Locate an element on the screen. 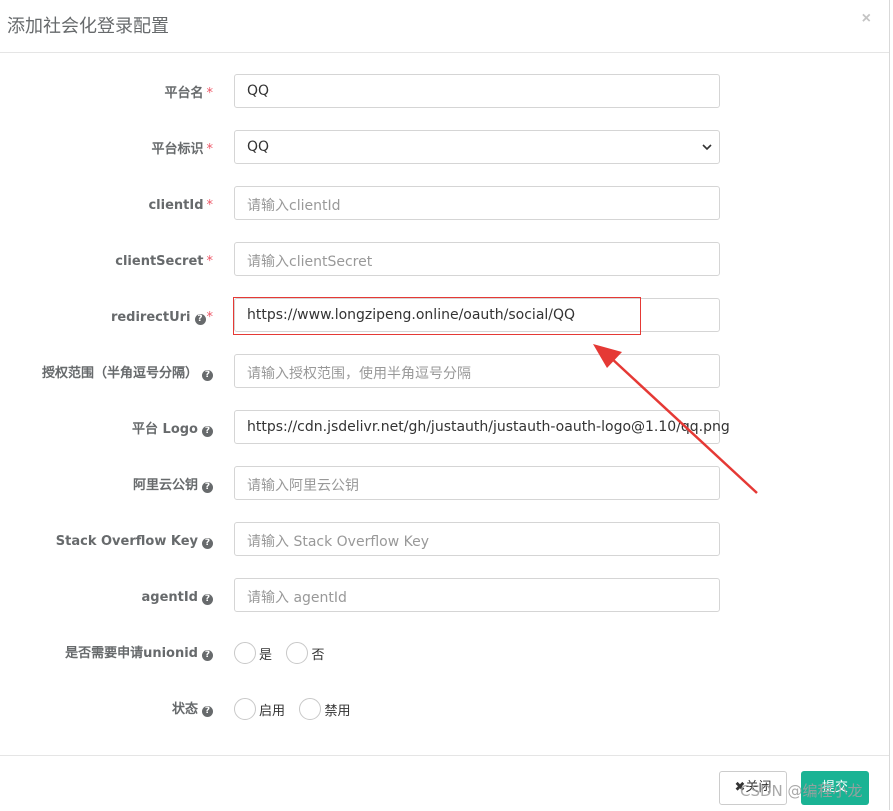 The height and width of the screenshot is (811, 893). logo-label: 平台 Logo? is located at coordinates (172, 427).